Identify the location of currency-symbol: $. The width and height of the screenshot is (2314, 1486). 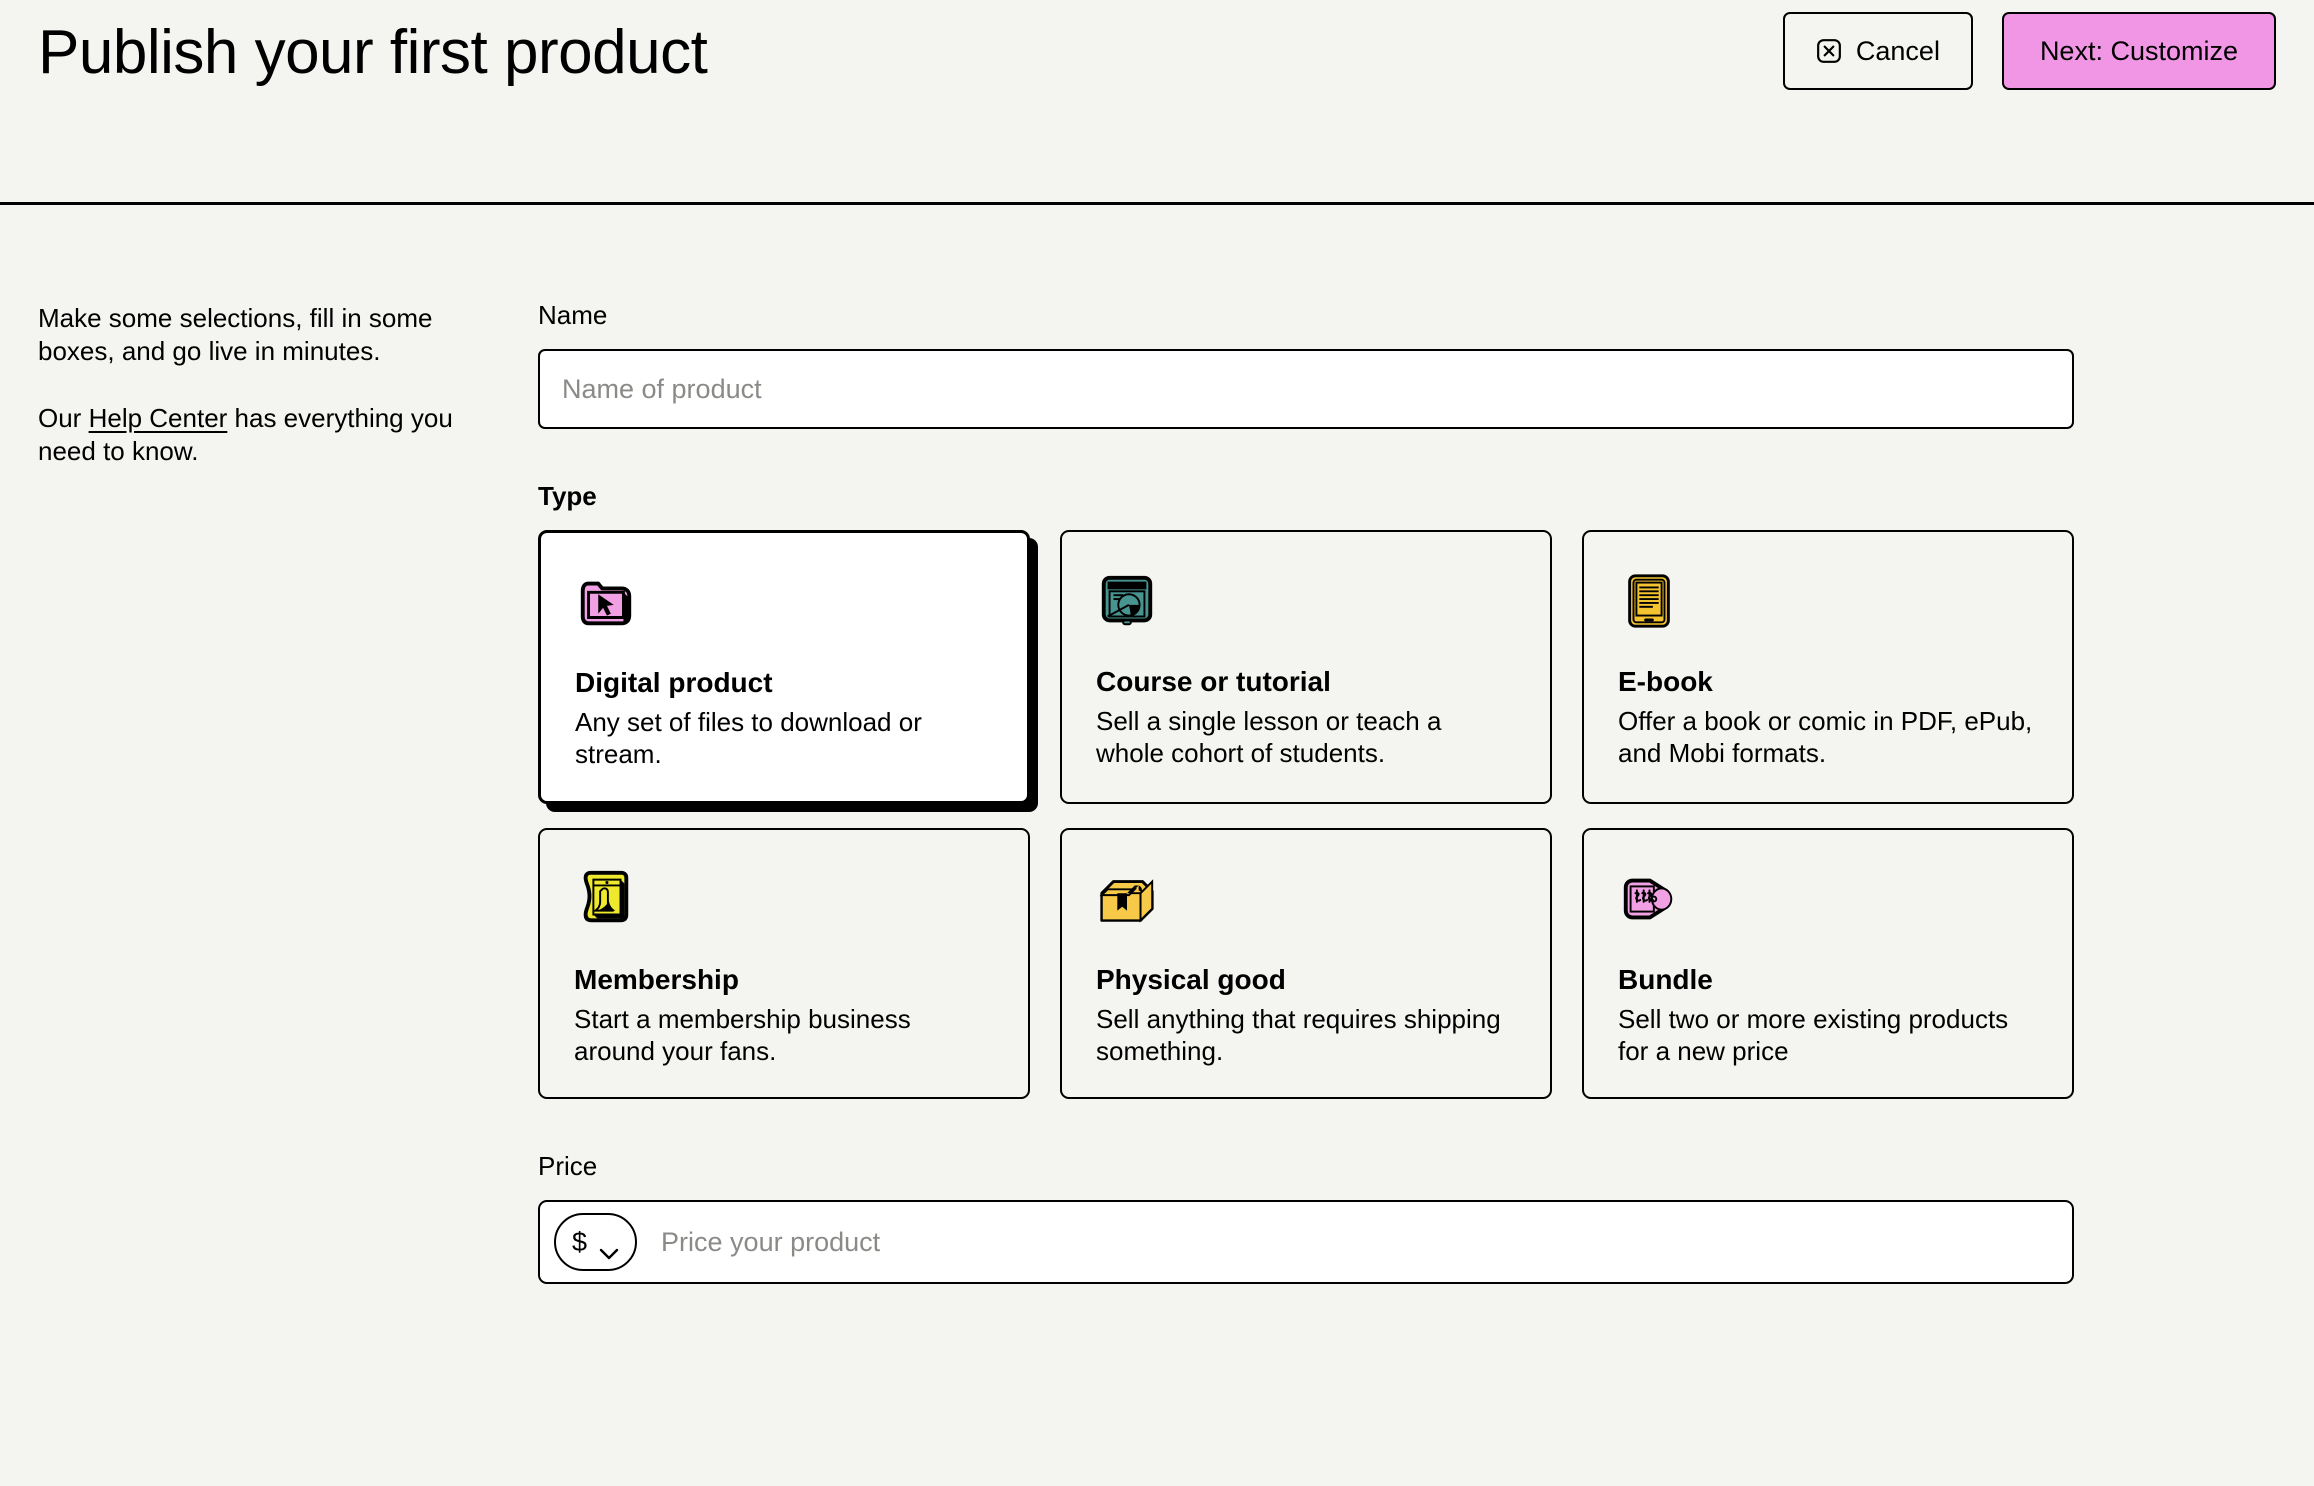
(580, 1241).